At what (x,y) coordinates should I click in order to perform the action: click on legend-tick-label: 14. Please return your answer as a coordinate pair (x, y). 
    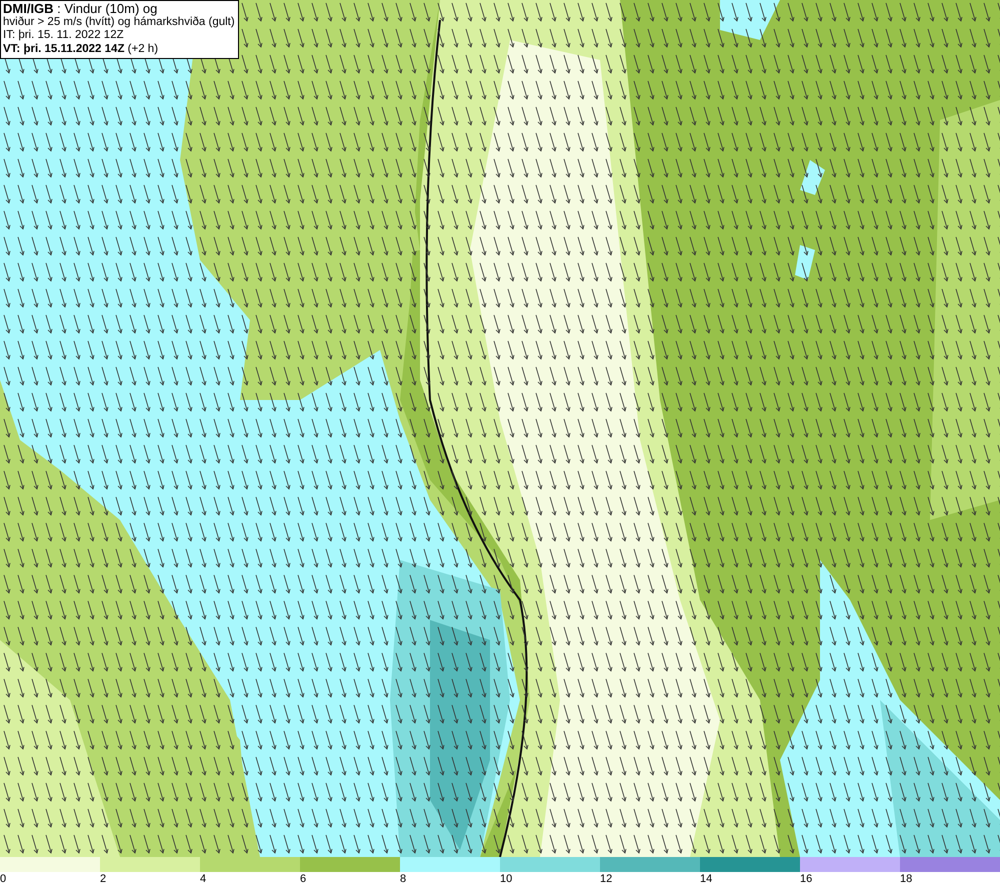
    Looking at the image, I should click on (706, 879).